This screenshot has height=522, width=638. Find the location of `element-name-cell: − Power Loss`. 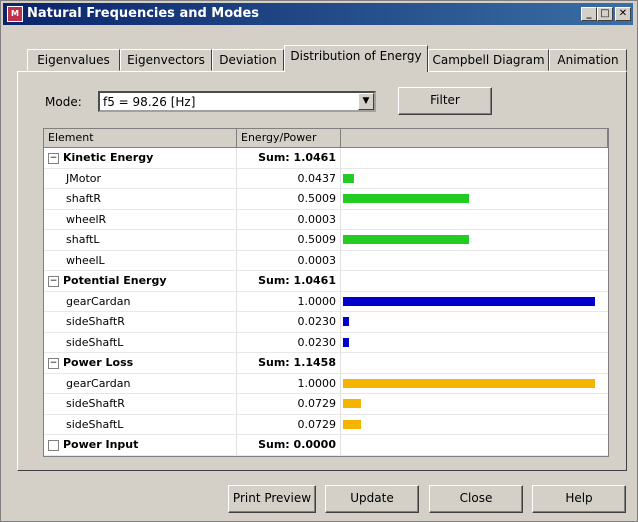

element-name-cell: − Power Loss is located at coordinates (140, 363).